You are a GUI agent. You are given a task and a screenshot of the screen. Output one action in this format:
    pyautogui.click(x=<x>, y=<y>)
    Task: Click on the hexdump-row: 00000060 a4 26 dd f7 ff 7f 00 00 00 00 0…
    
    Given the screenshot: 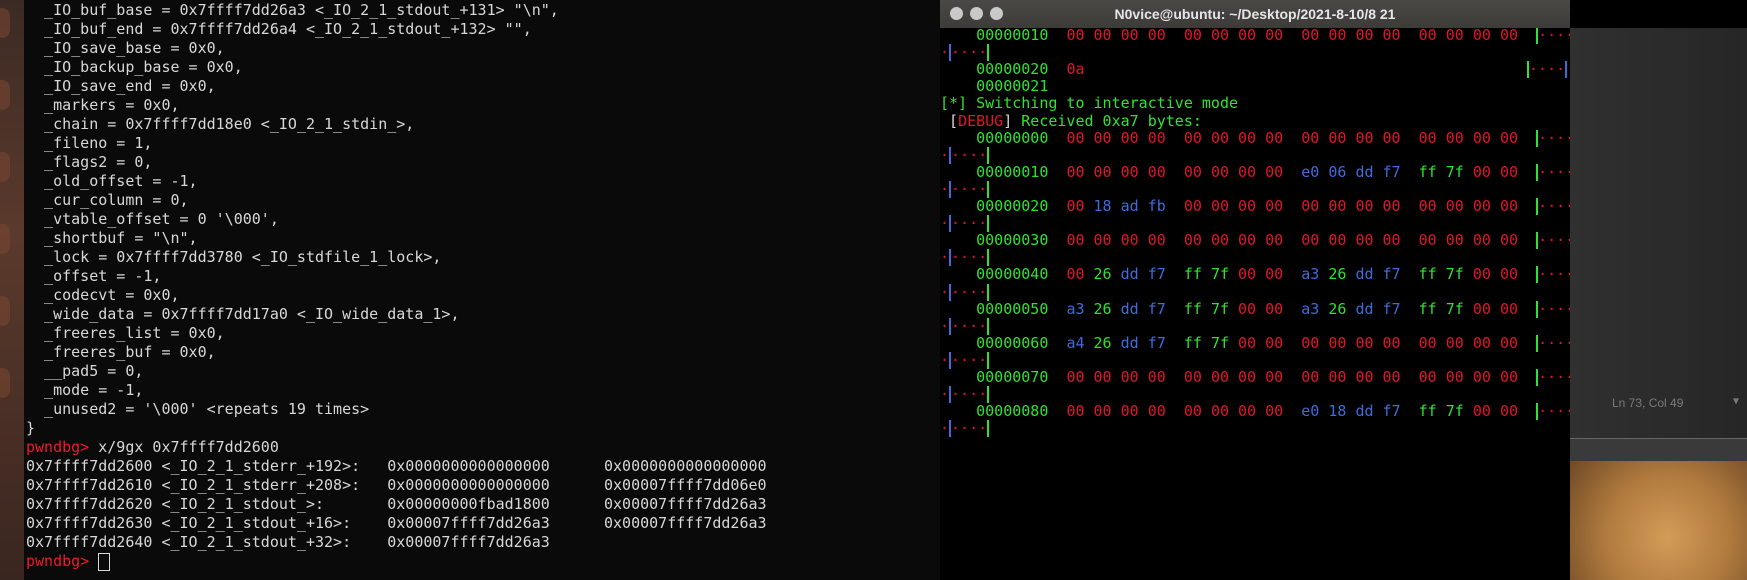 What is the action you would take?
    pyautogui.click(x=1255, y=343)
    